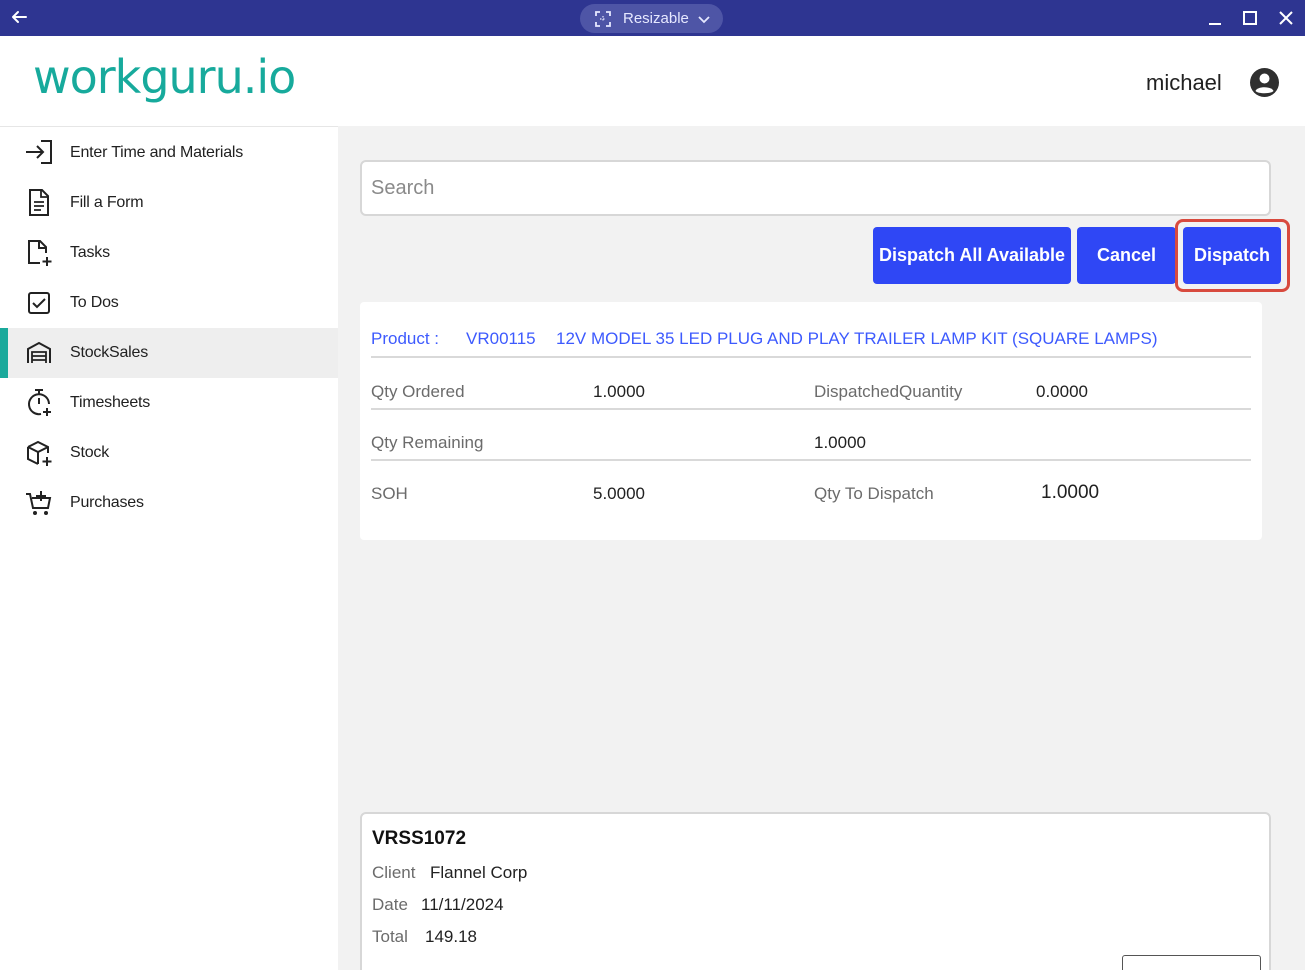  What do you see at coordinates (1184, 83) in the screenshot?
I see `user-name: michael` at bounding box center [1184, 83].